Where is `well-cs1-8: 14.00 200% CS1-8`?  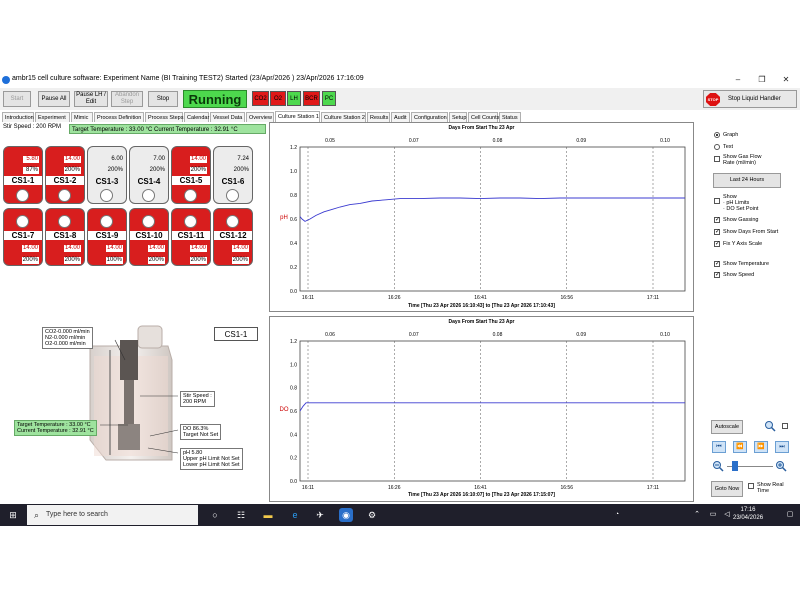
well-cs1-8: 14.00 200% CS1-8 is located at coordinates (65, 237).